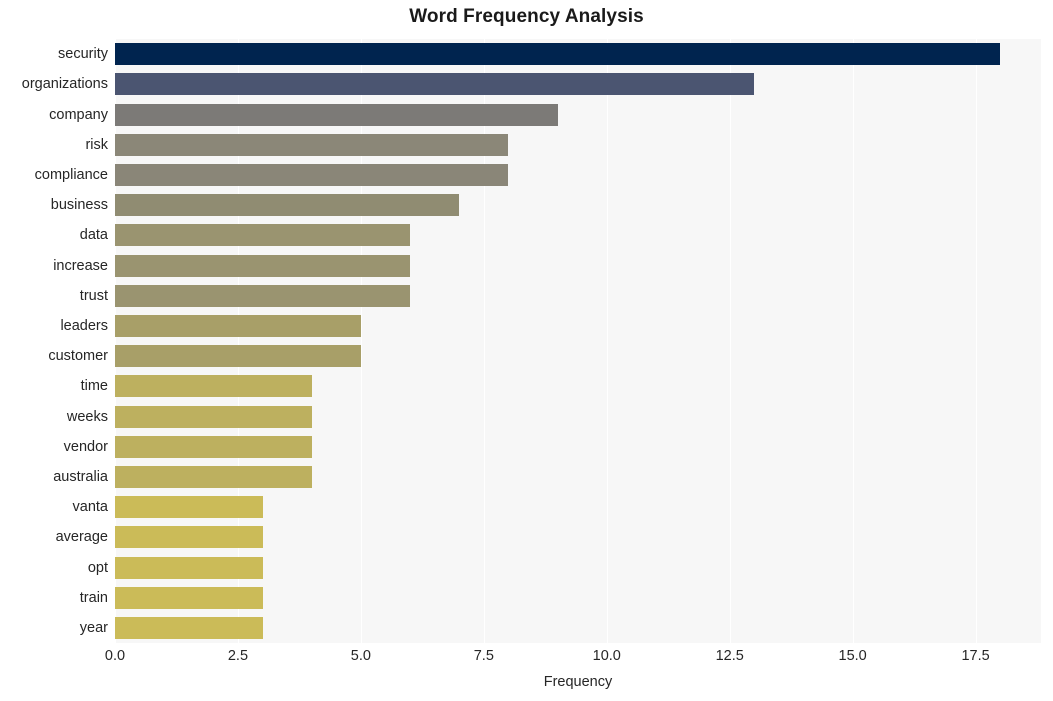 This screenshot has height=701, width=1053. Describe the element at coordinates (78, 114) in the screenshot. I see `y-axis-tick-label: company` at that location.